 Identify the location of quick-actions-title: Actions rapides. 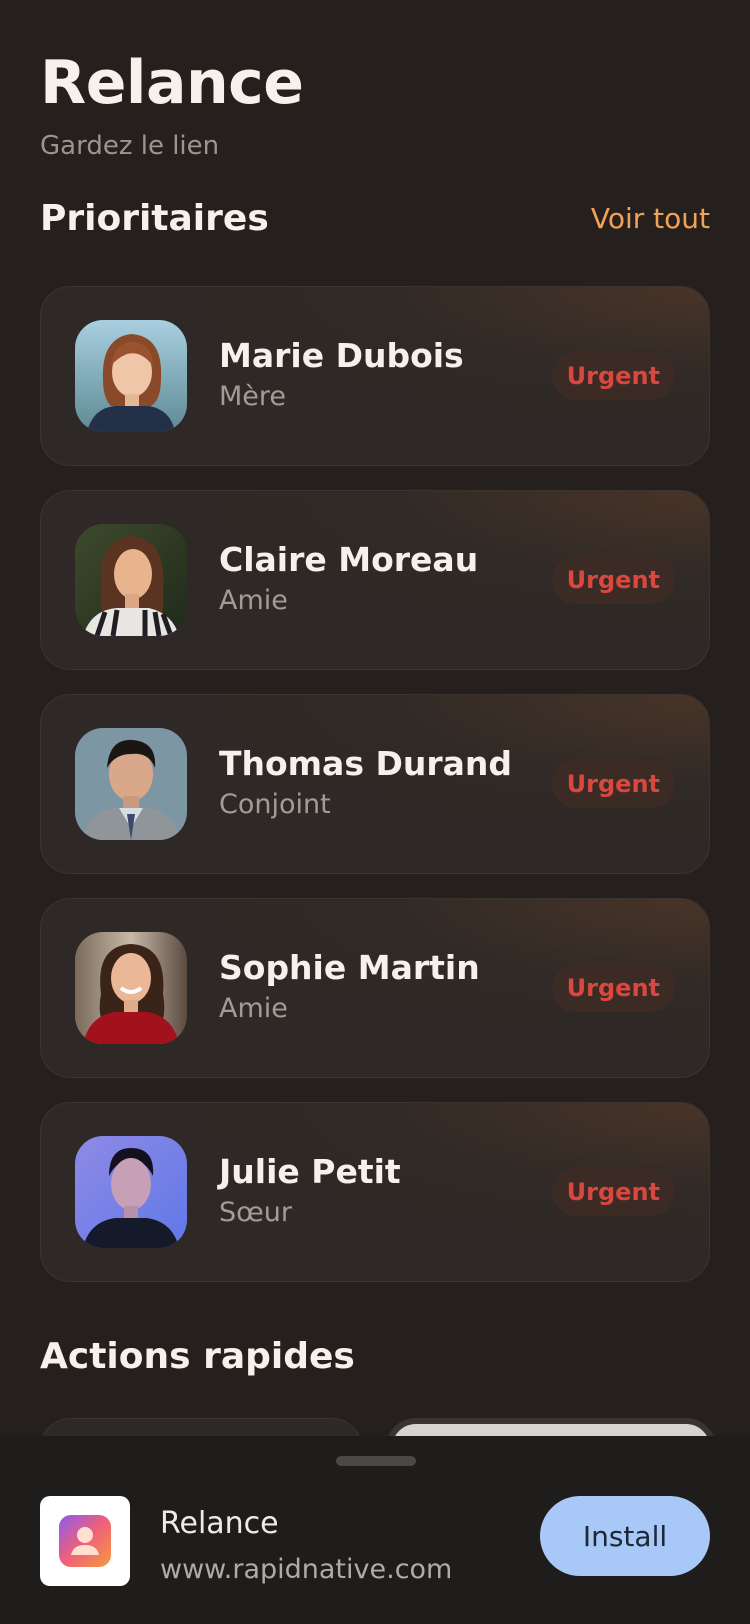
(197, 1356).